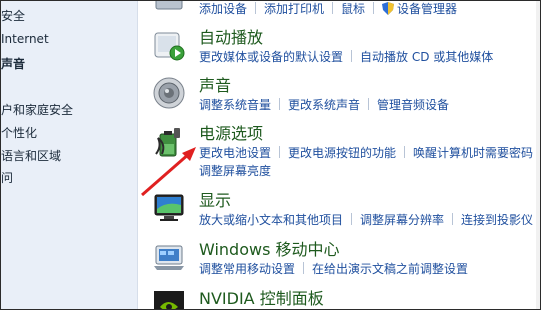 This screenshot has width=541, height=310. I want to click on link-change-battery-settings: 更改电池设置, so click(235, 153).